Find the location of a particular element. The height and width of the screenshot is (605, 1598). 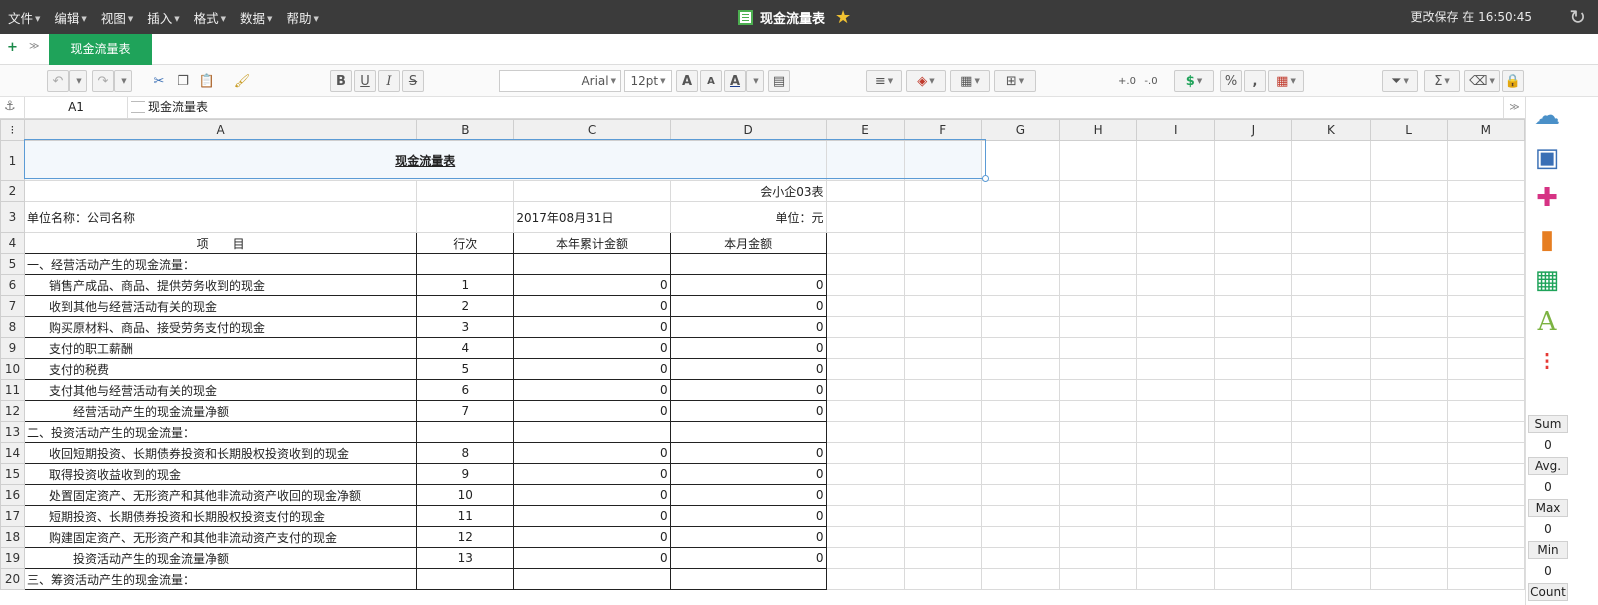

row-header: 20 is located at coordinates (12, 579).